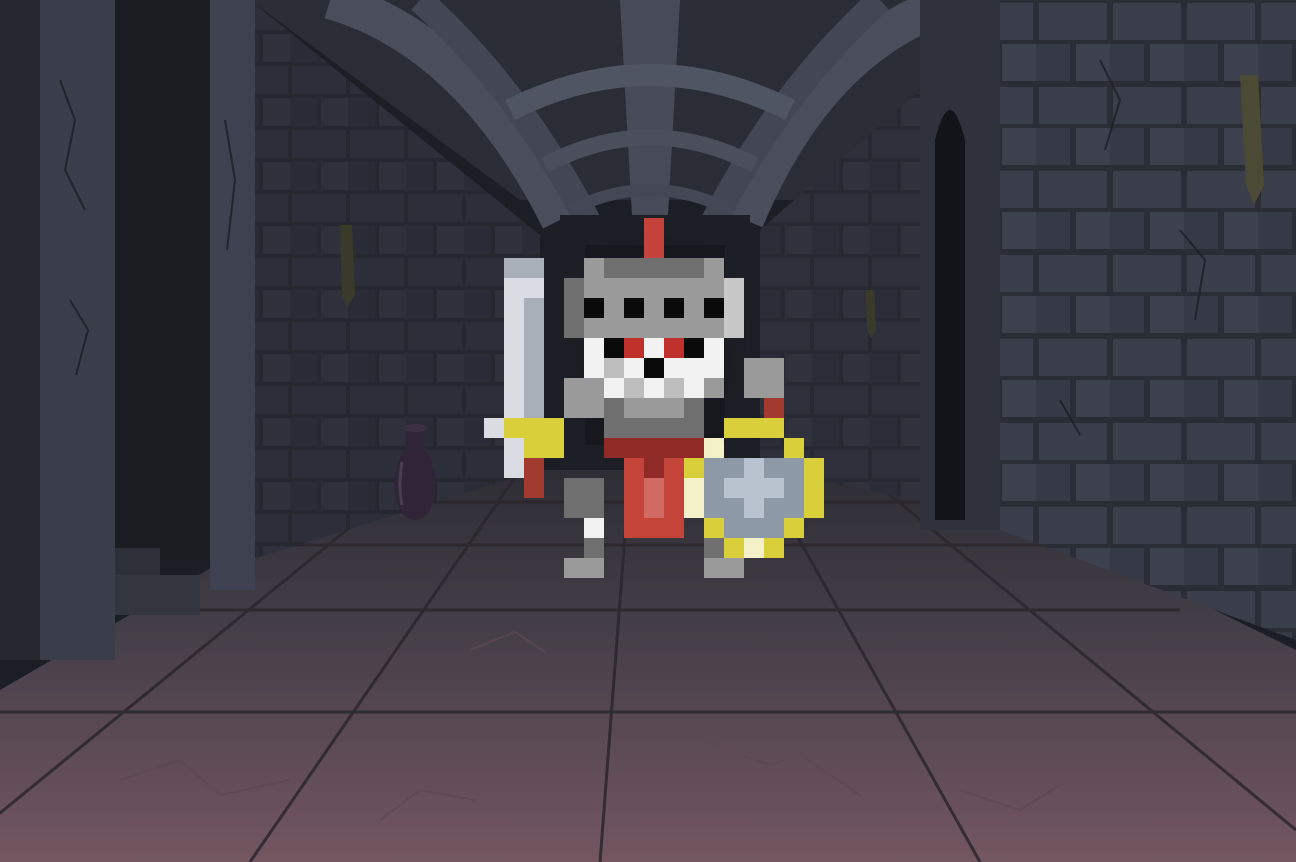 The width and height of the screenshot is (1296, 862). Describe the element at coordinates (774, 408) in the screenshot. I see `shield-strap` at that location.